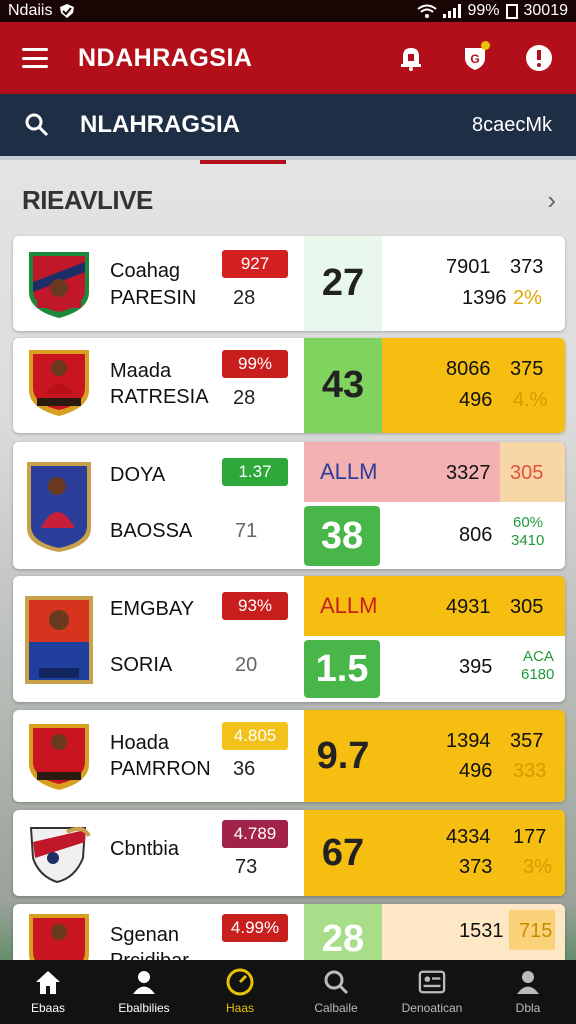  Describe the element at coordinates (343, 755) in the screenshot. I see `score: 9.7` at that location.